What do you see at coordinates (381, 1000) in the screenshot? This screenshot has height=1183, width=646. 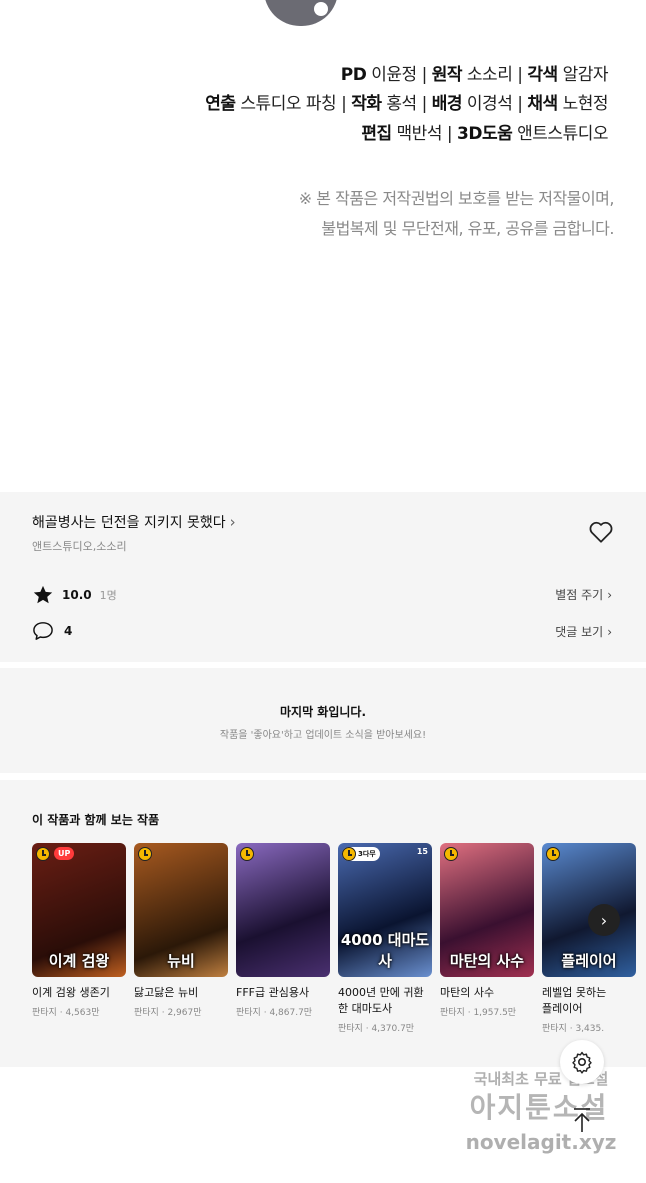 I see `card-title: 4000년 만에 귀환한 대마도사` at bounding box center [381, 1000].